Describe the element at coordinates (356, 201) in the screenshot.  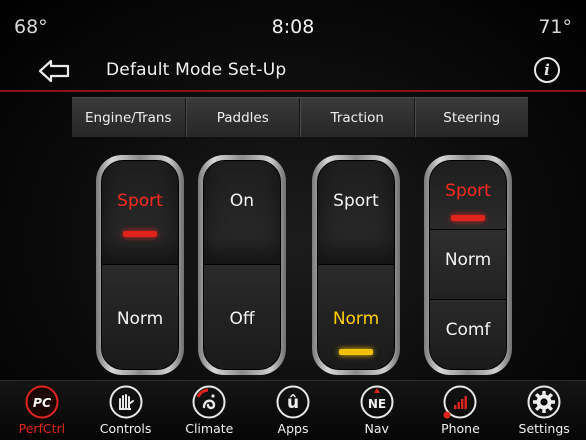
I see `traction-sport-label: Sport` at that location.